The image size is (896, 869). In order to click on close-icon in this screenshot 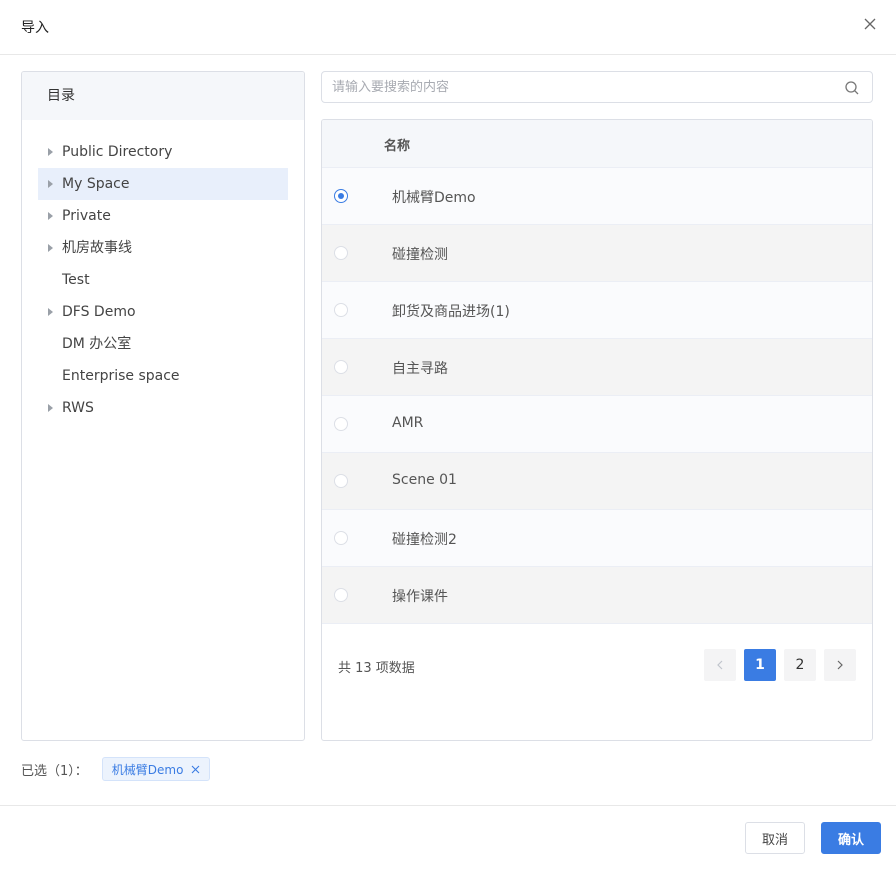, I will do `click(870, 24)`.